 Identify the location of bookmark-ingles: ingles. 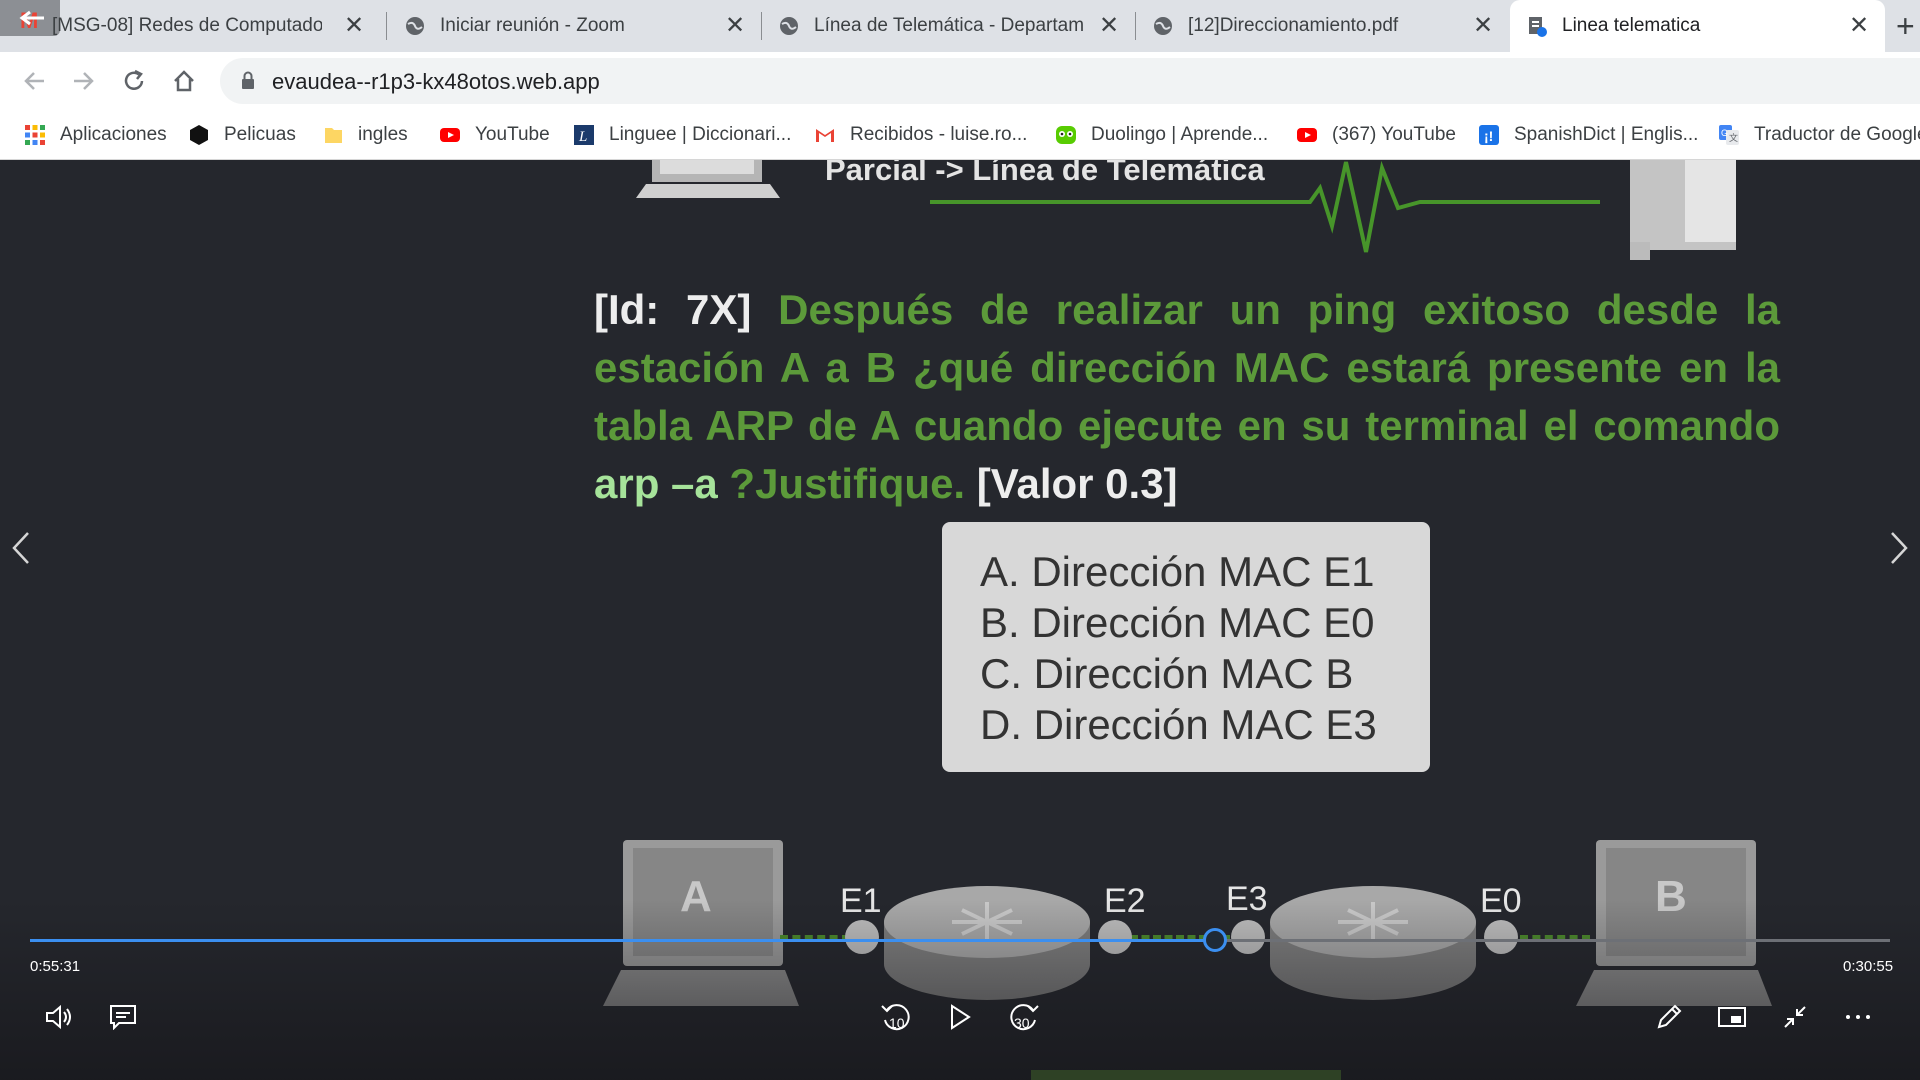
(365, 135).